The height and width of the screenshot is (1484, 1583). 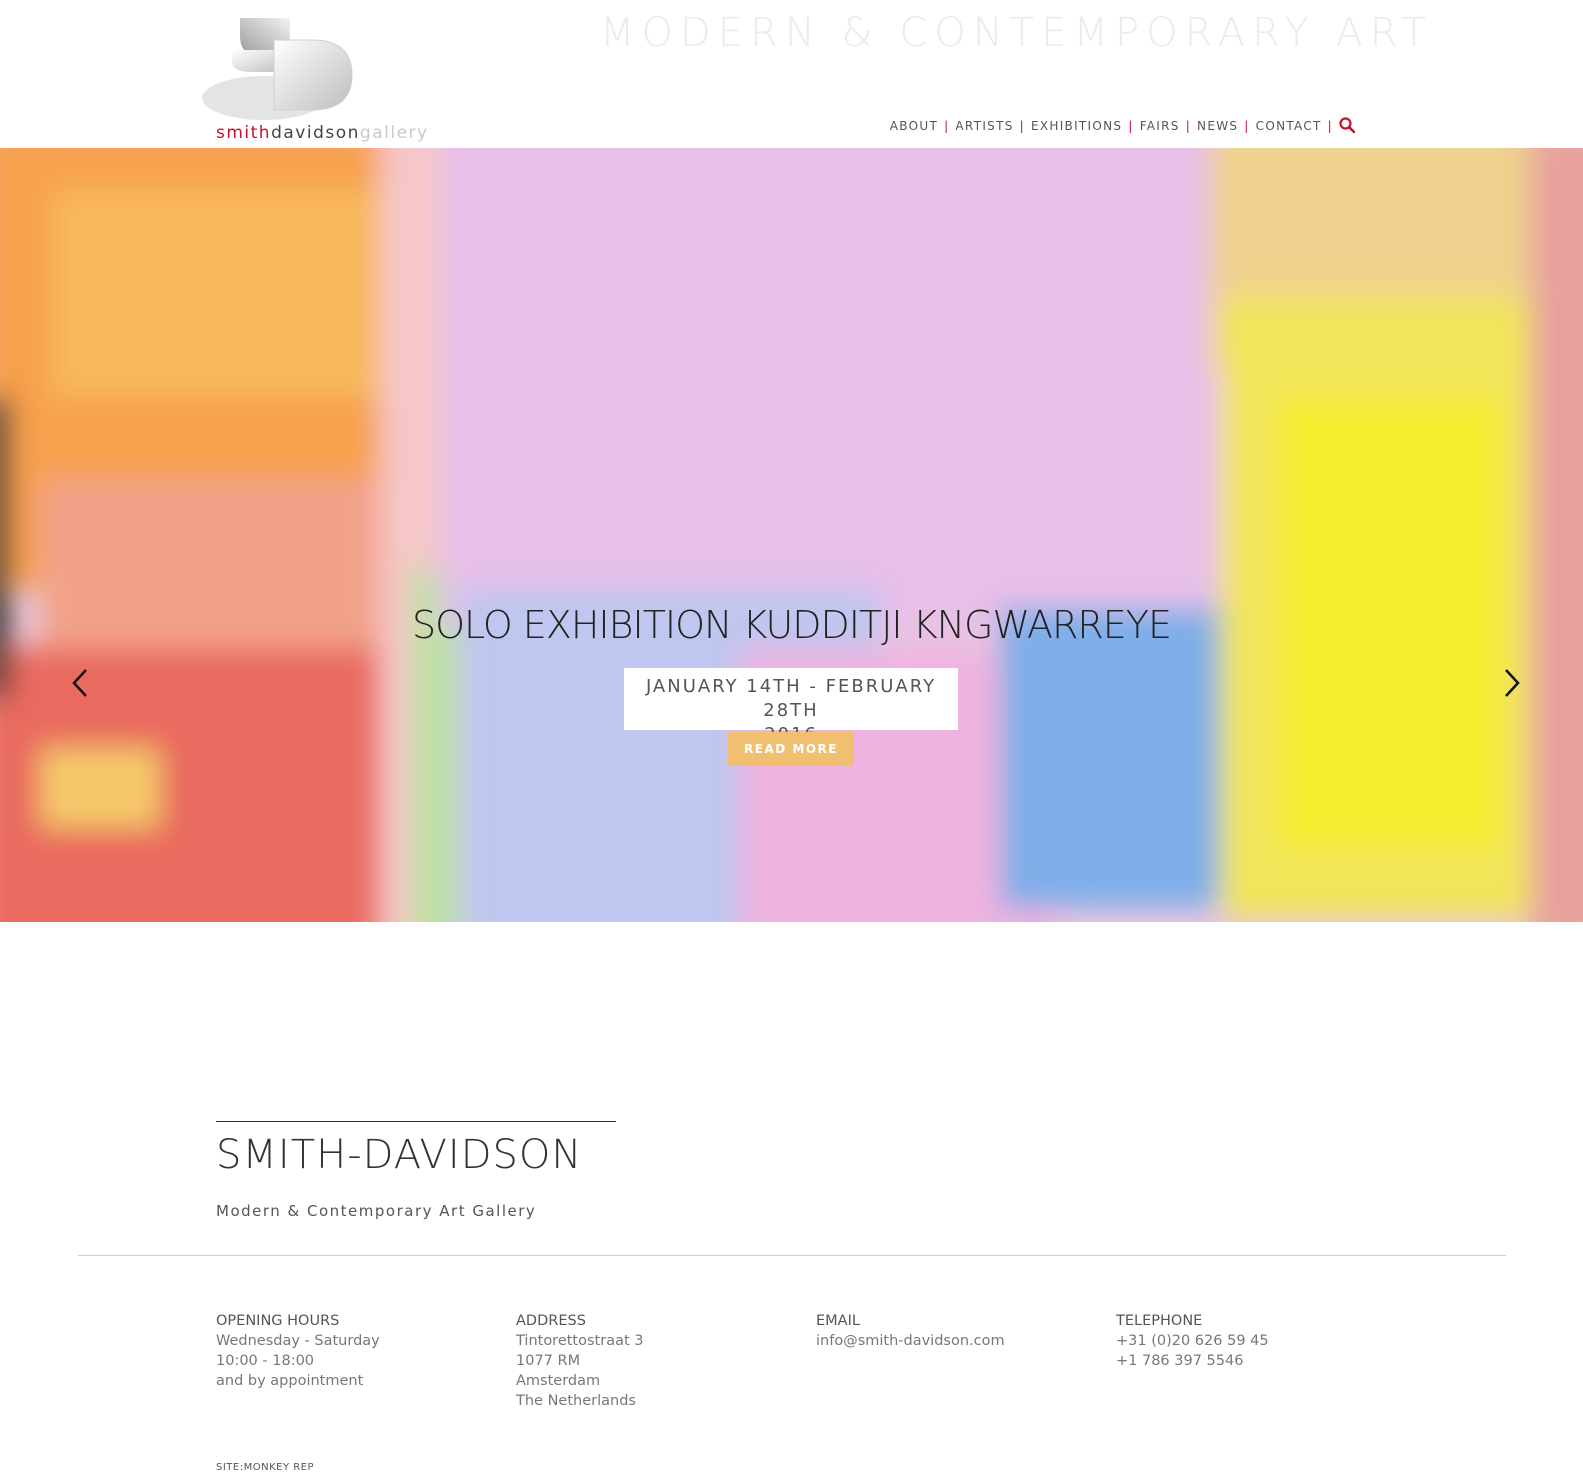 I want to click on address-line: Tintorettostraat 3, so click(x=580, y=1341).